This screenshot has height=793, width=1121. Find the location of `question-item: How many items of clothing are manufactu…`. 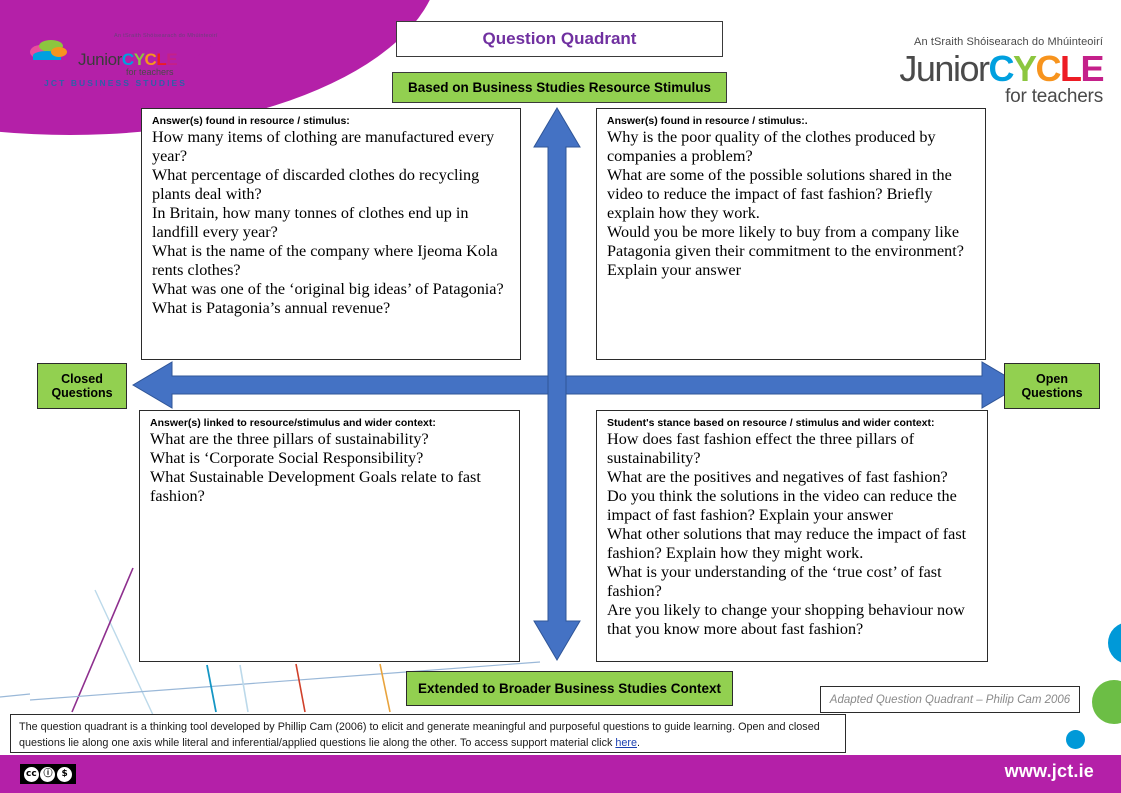

question-item: How many items of clothing are manufactu… is located at coordinates (323, 147).